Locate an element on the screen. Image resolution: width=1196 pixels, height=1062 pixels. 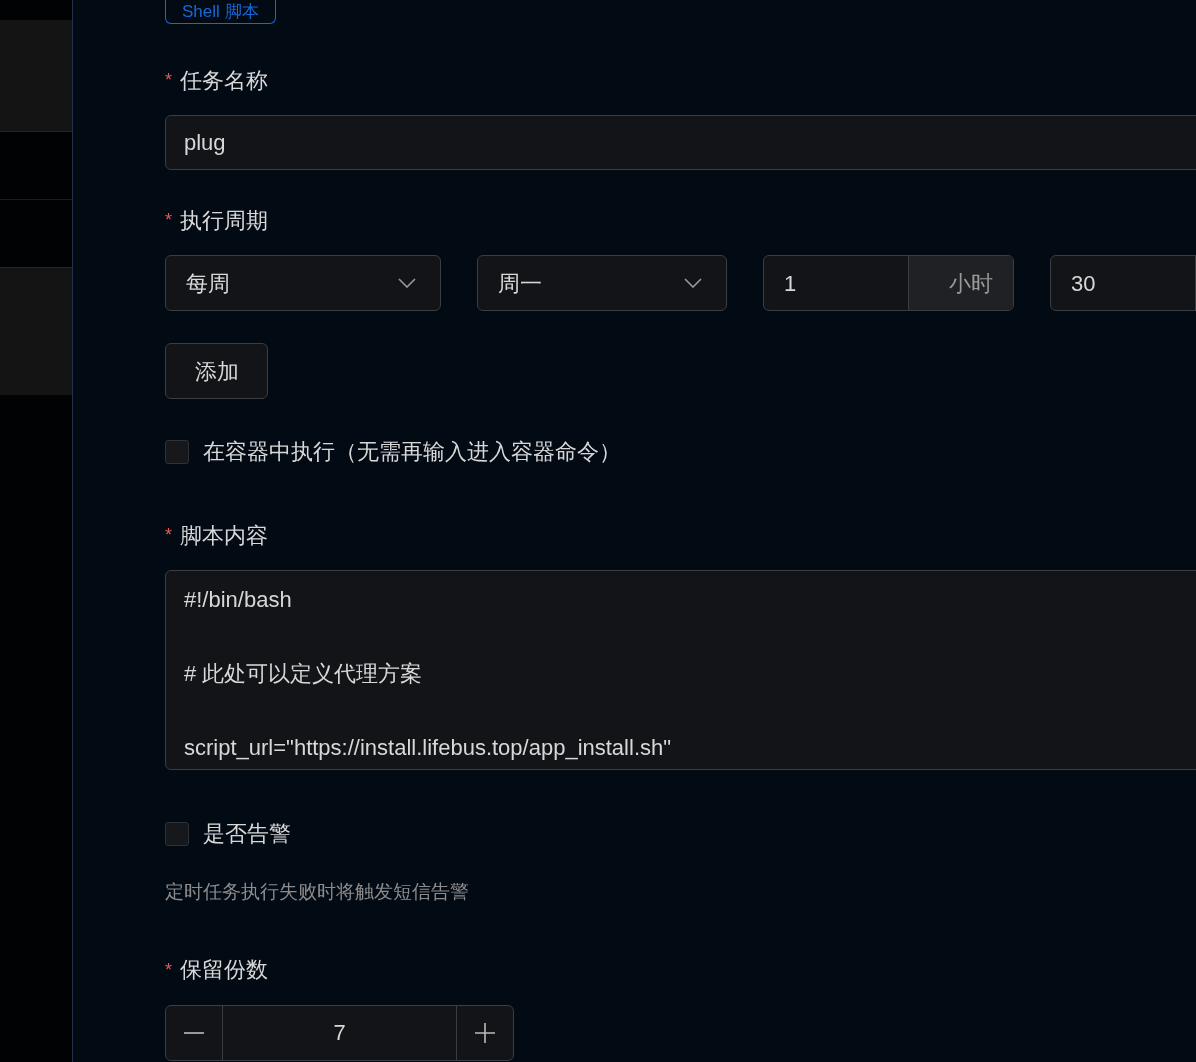
add-button: 添加 is located at coordinates (216, 371).